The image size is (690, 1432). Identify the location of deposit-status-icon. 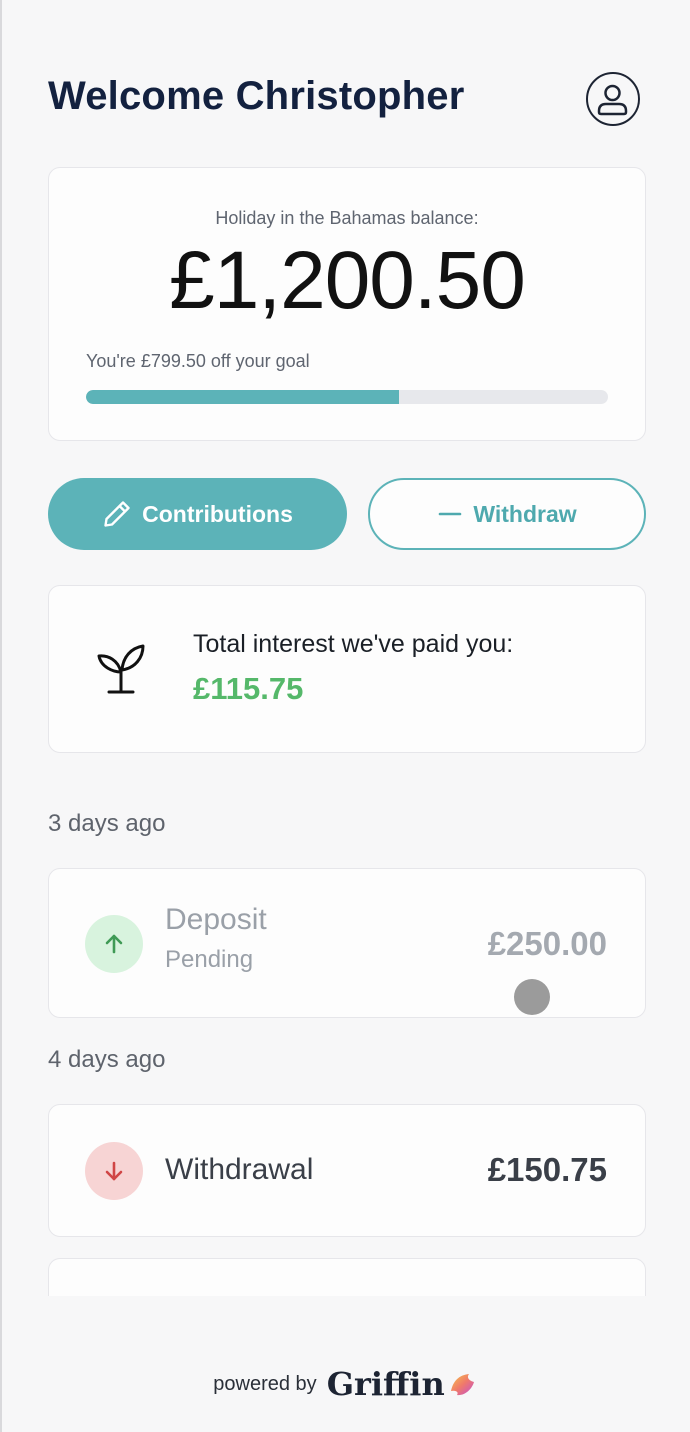
(114, 944).